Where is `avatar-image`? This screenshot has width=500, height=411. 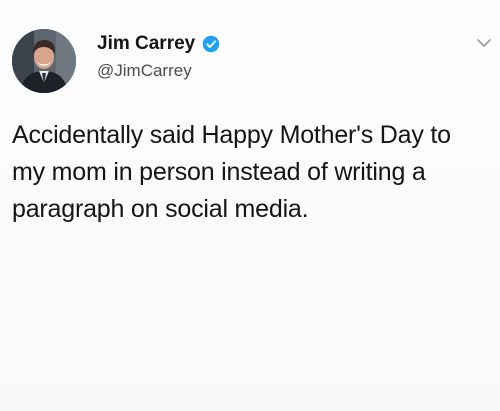 avatar-image is located at coordinates (44, 61).